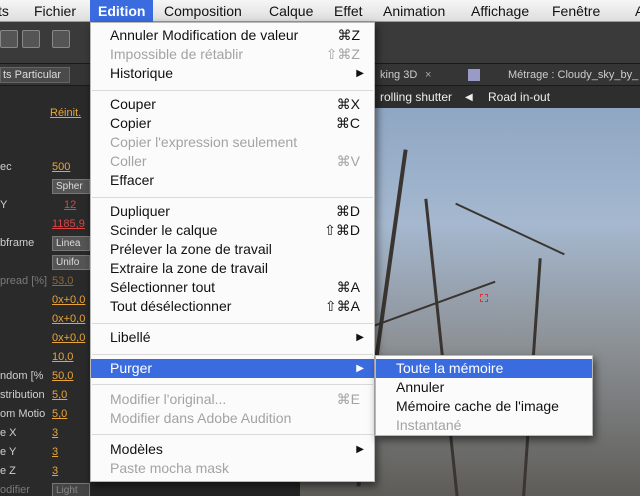 The image size is (640, 496). Describe the element at coordinates (201, 418) in the screenshot. I see `menu-item-edit-in-audition: Modifier dans Adobe Audition` at that location.